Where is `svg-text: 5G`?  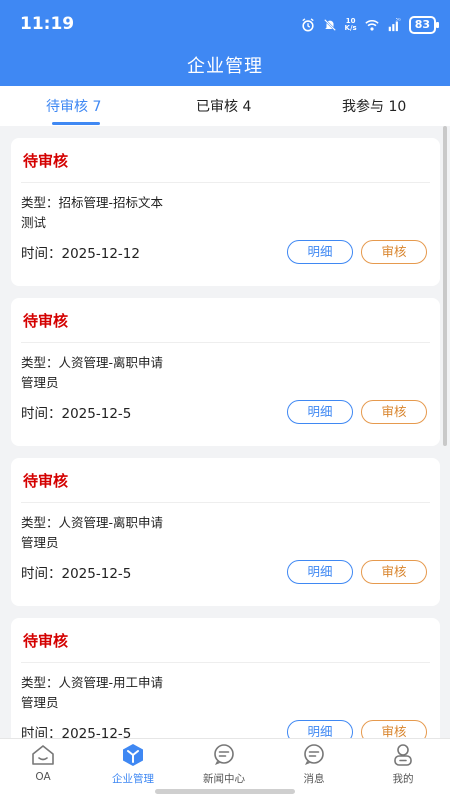
svg-text: 5G is located at coordinates (397, 20).